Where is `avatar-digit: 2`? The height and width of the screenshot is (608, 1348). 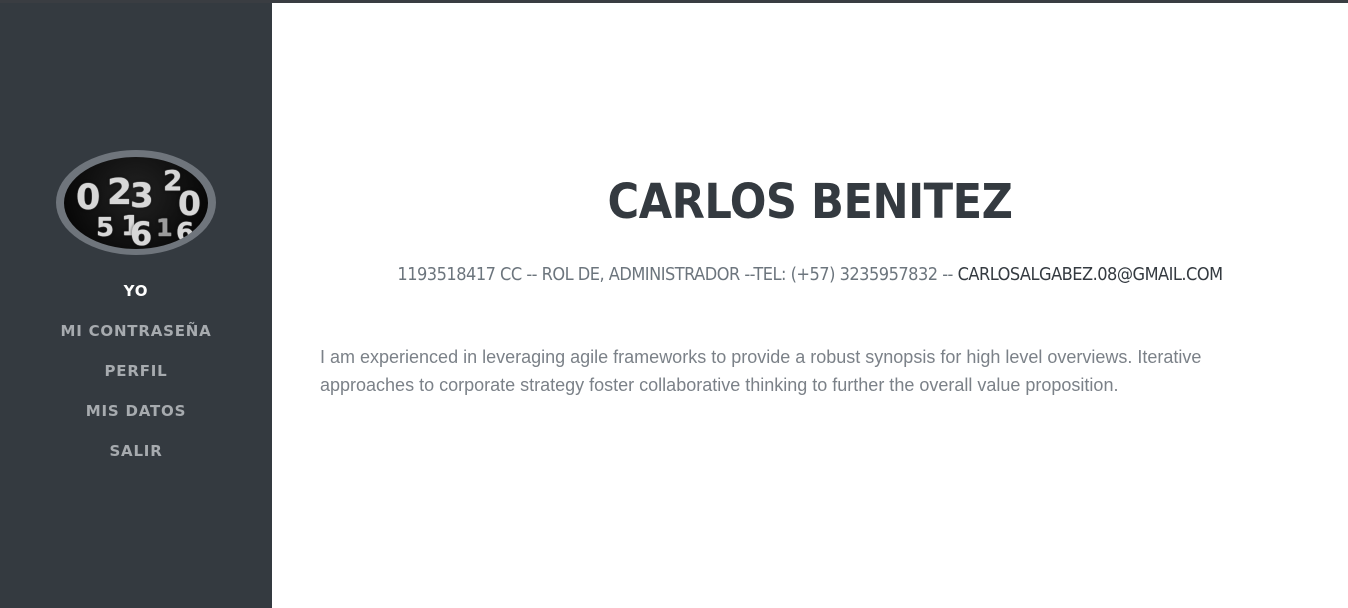 avatar-digit: 2 is located at coordinates (120, 192).